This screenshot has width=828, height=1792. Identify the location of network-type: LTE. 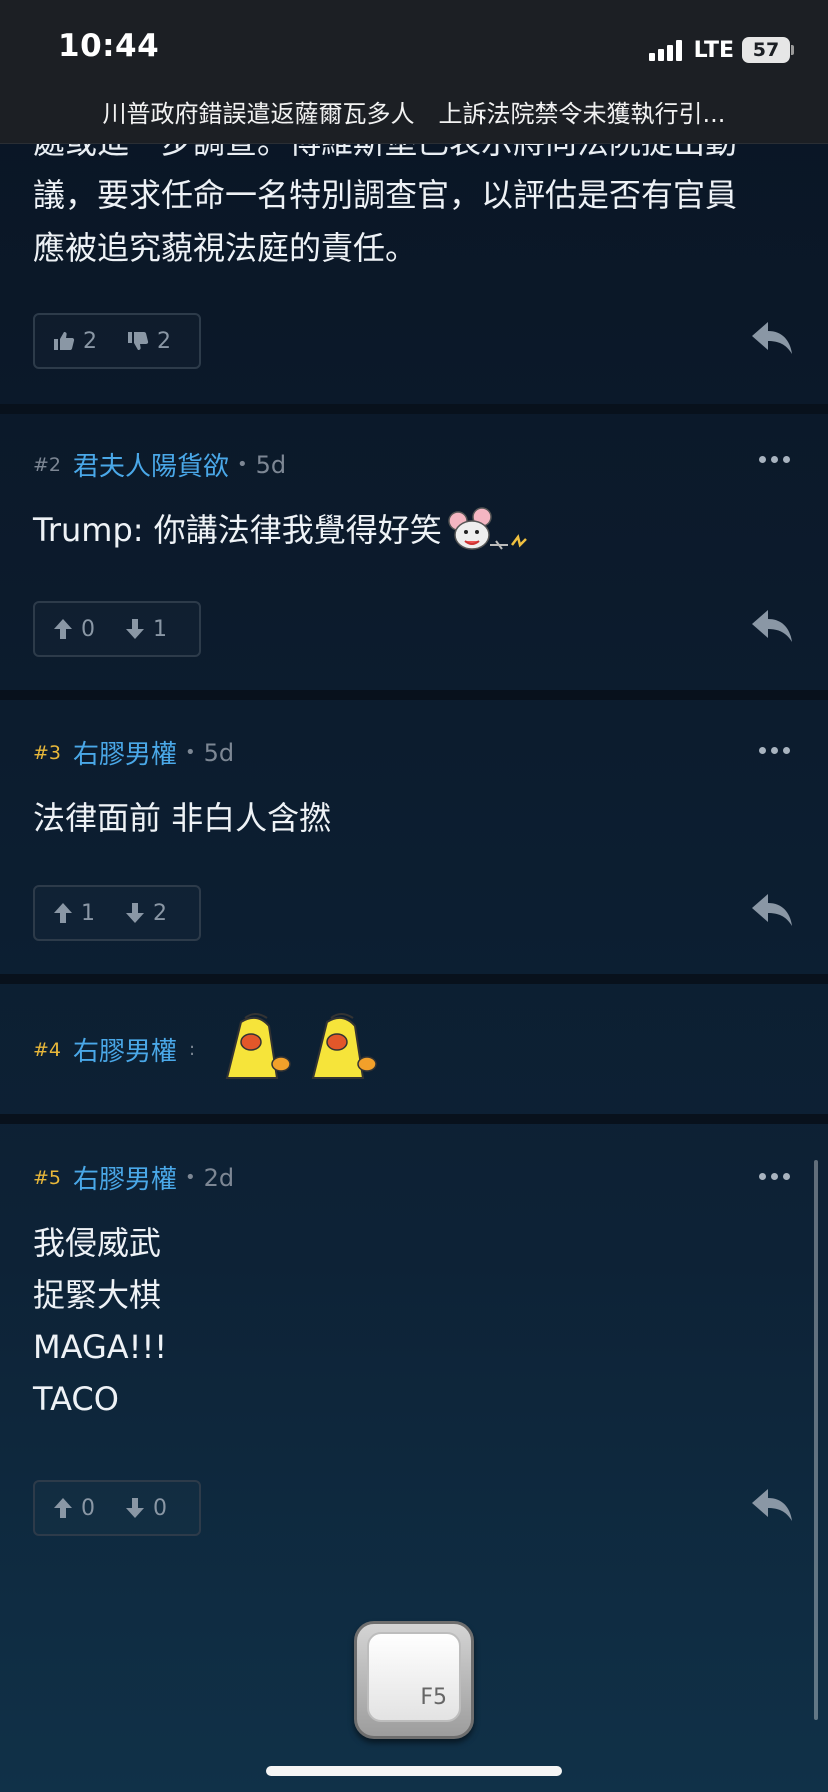
(713, 50).